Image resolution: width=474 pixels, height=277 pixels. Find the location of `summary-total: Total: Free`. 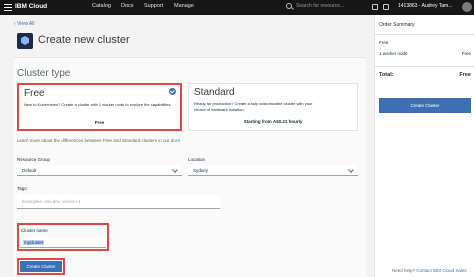

summary-total: Total: Free is located at coordinates (425, 75).